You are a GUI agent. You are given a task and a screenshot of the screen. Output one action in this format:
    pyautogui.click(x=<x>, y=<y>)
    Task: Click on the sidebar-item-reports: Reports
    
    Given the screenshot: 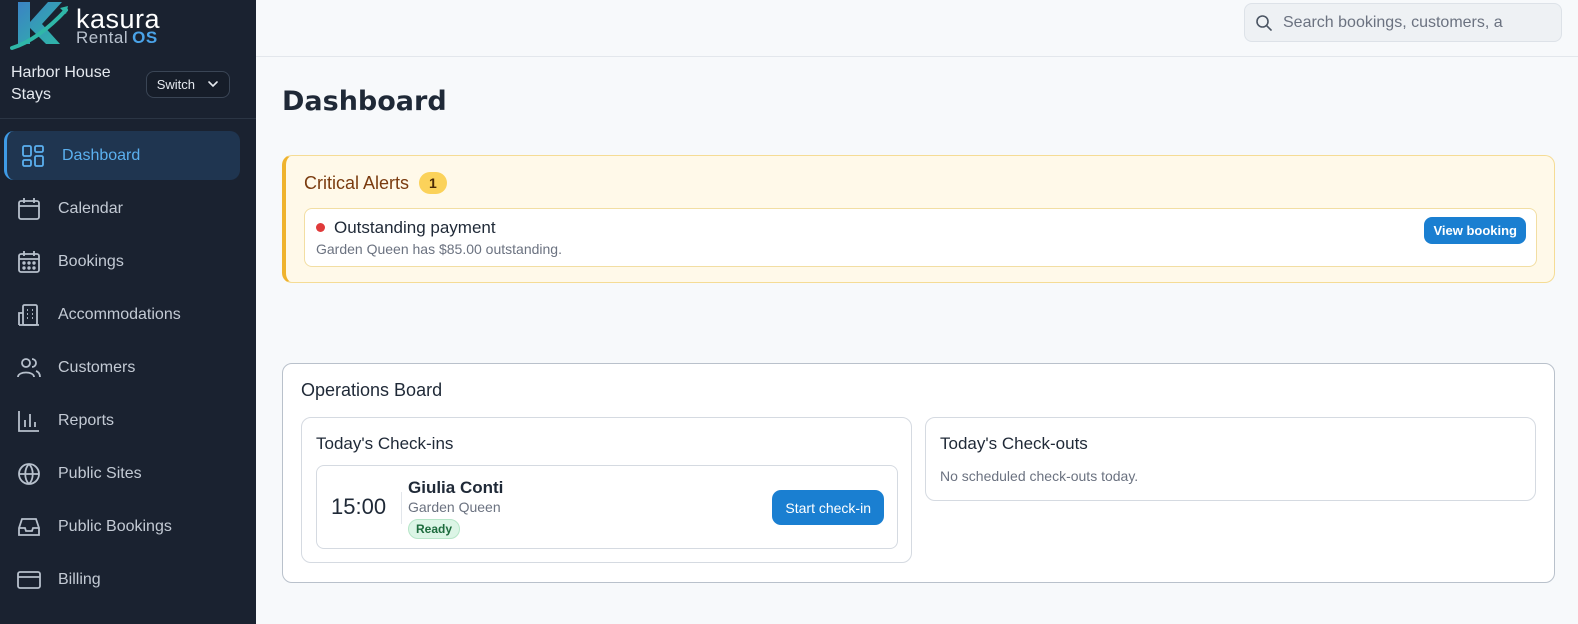 What is the action you would take?
    pyautogui.click(x=122, y=420)
    